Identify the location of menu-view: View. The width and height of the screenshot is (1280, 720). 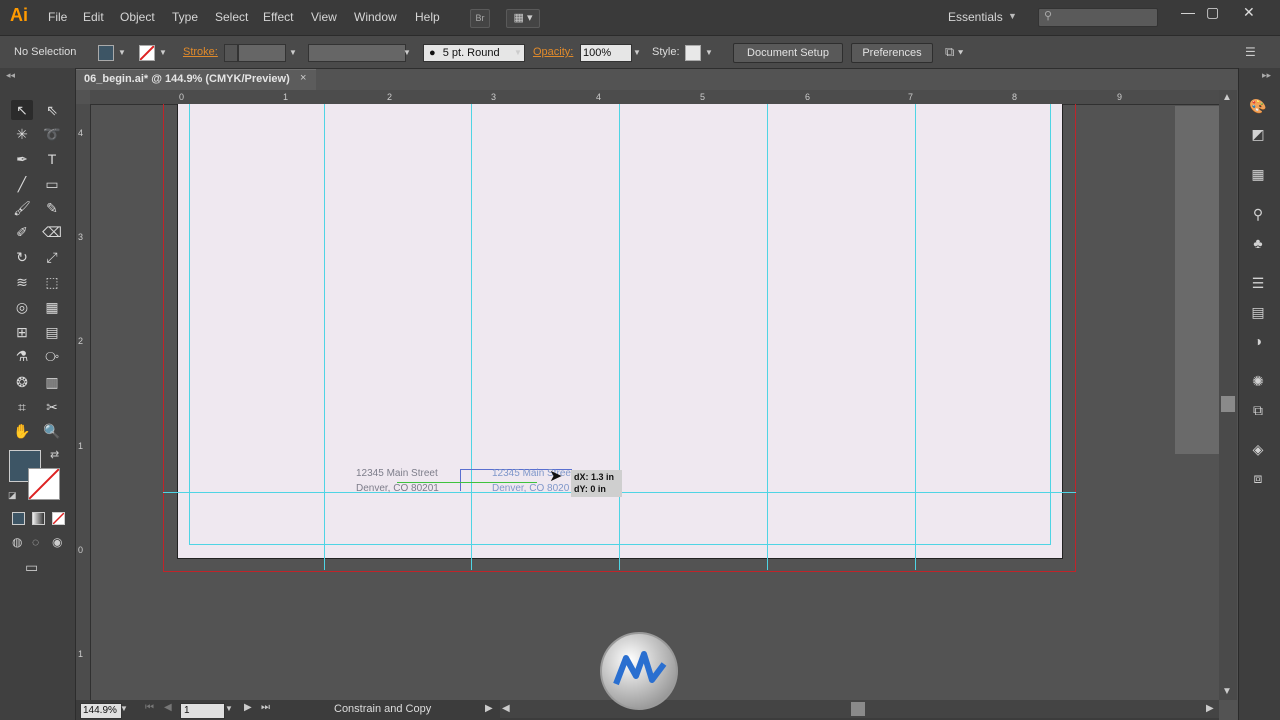
(324, 17).